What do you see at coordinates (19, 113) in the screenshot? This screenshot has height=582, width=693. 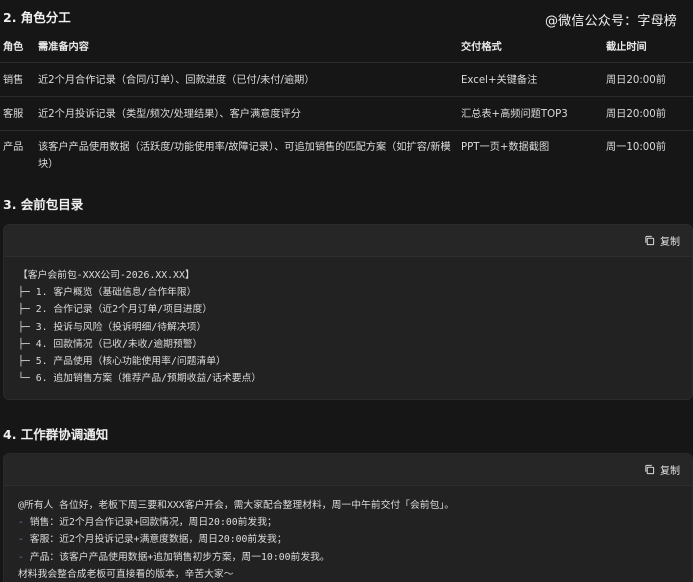 I see `cell-role: 客服` at bounding box center [19, 113].